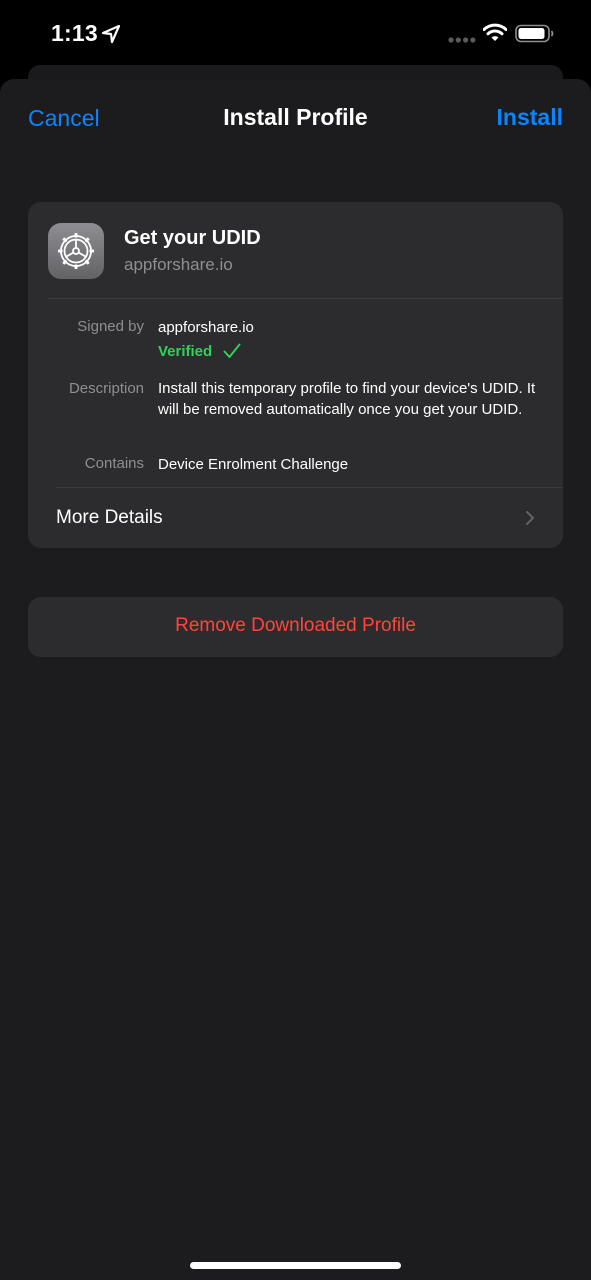 Image resolution: width=591 pixels, height=1280 pixels. I want to click on install-button: Install, so click(530, 117).